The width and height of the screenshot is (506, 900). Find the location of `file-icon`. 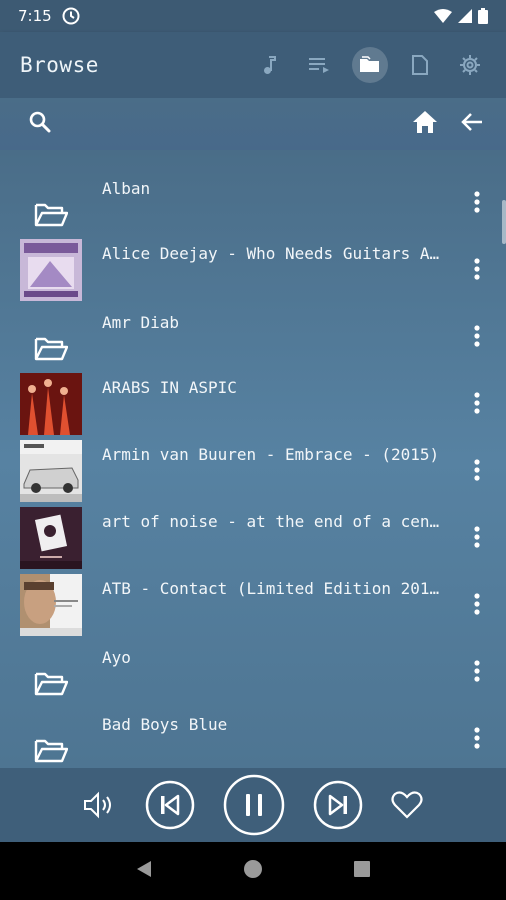

file-icon is located at coordinates (420, 65).